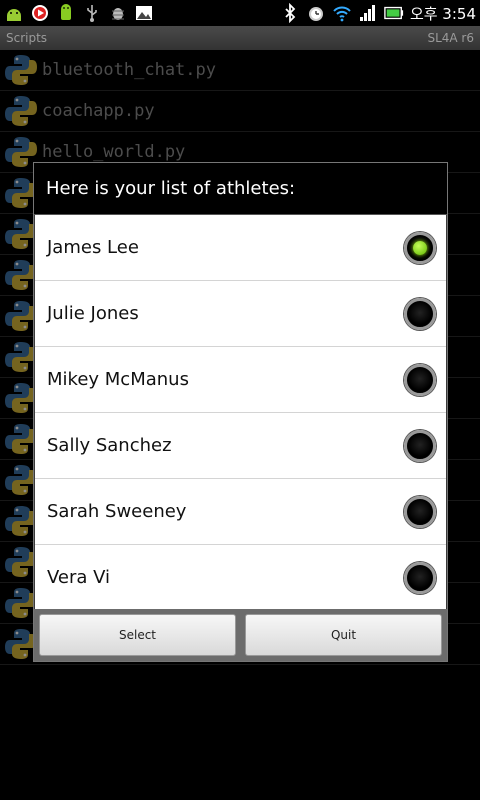  Describe the element at coordinates (117, 511) in the screenshot. I see `athlete-name: Sarah Sweeney` at that location.